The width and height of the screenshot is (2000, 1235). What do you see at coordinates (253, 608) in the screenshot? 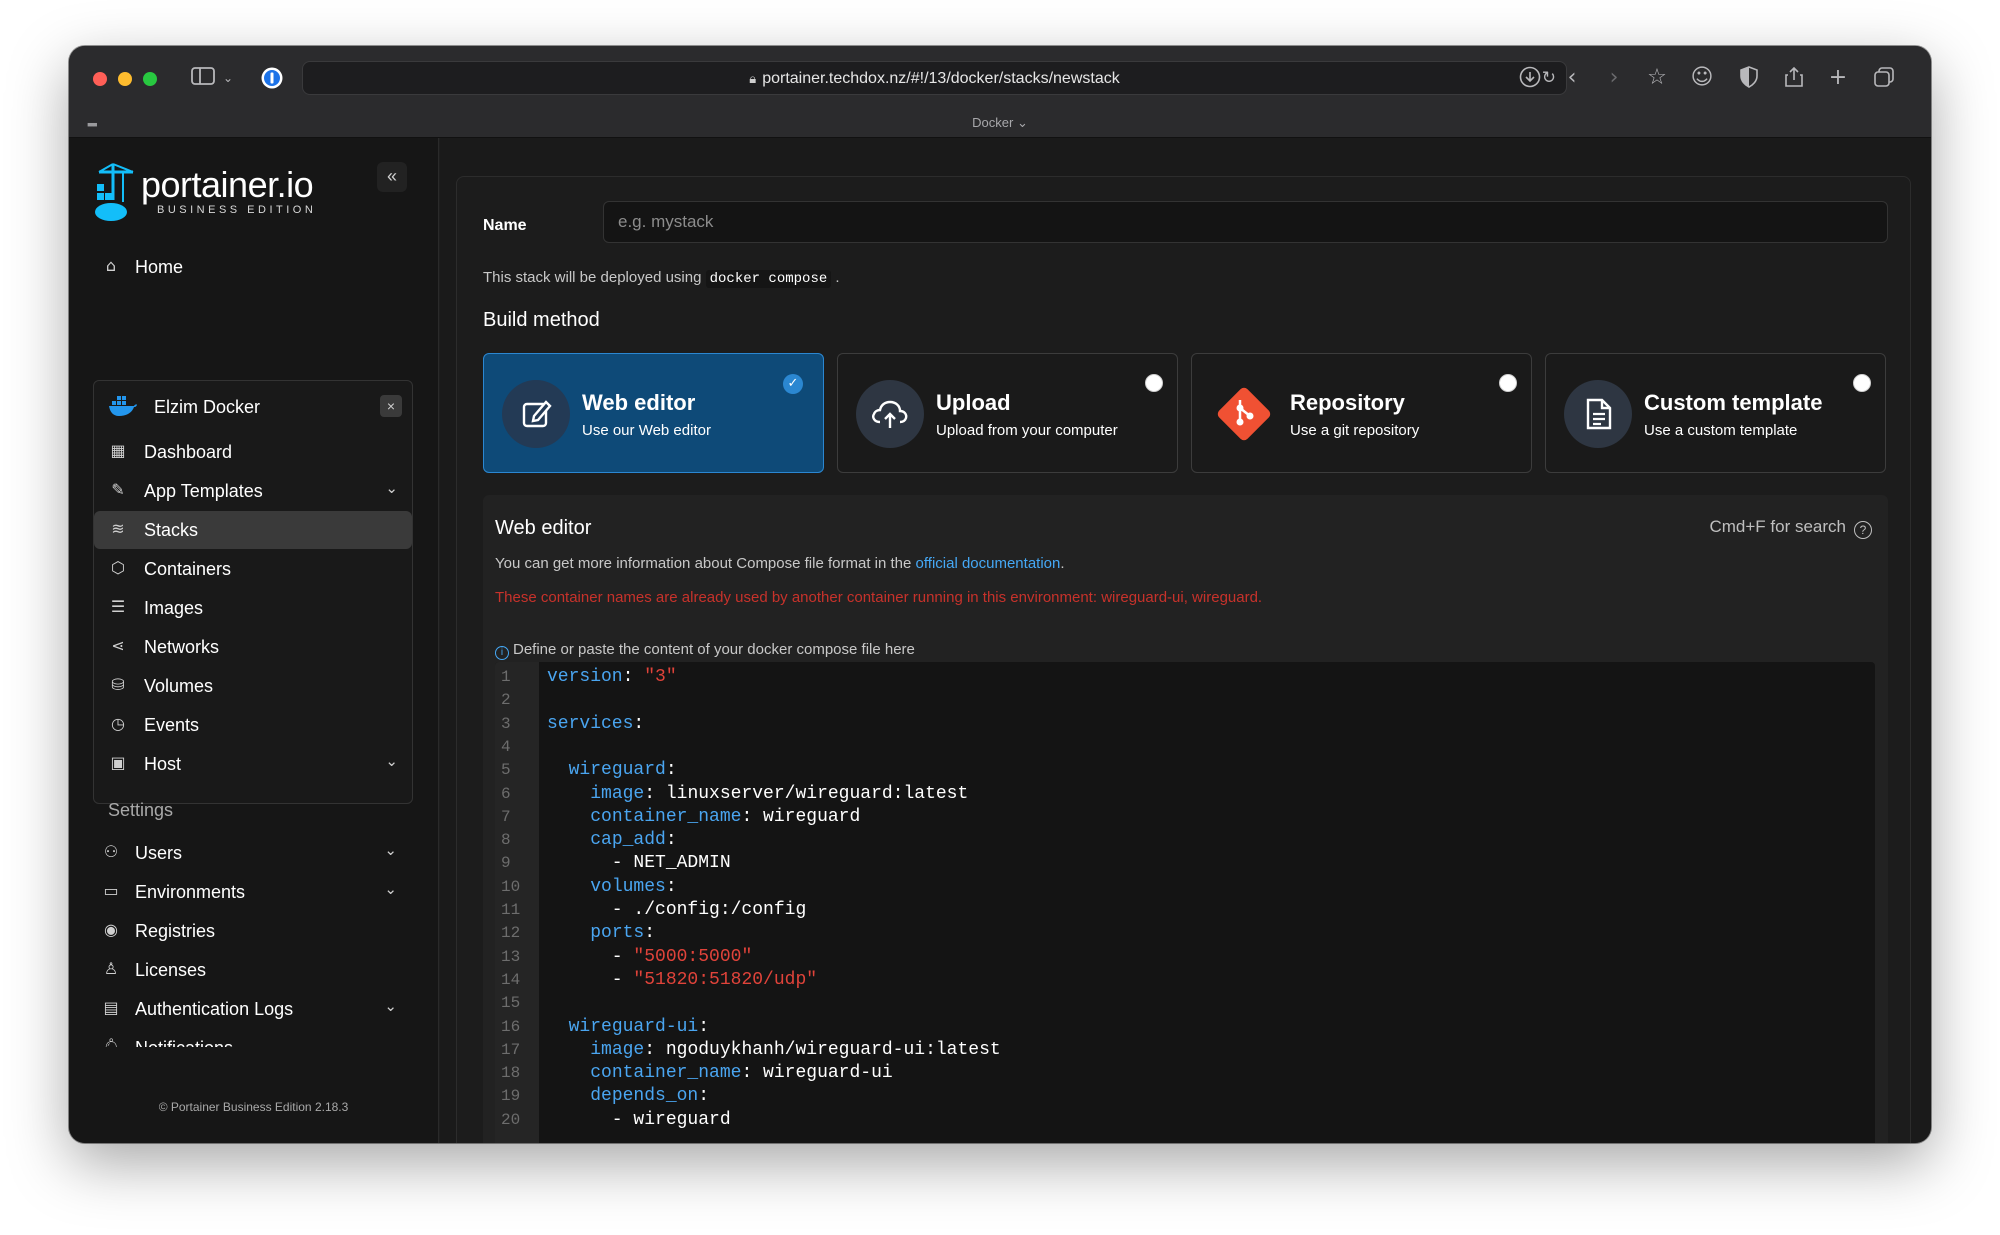
I see `sidebar-item-images: ☰ Images` at bounding box center [253, 608].